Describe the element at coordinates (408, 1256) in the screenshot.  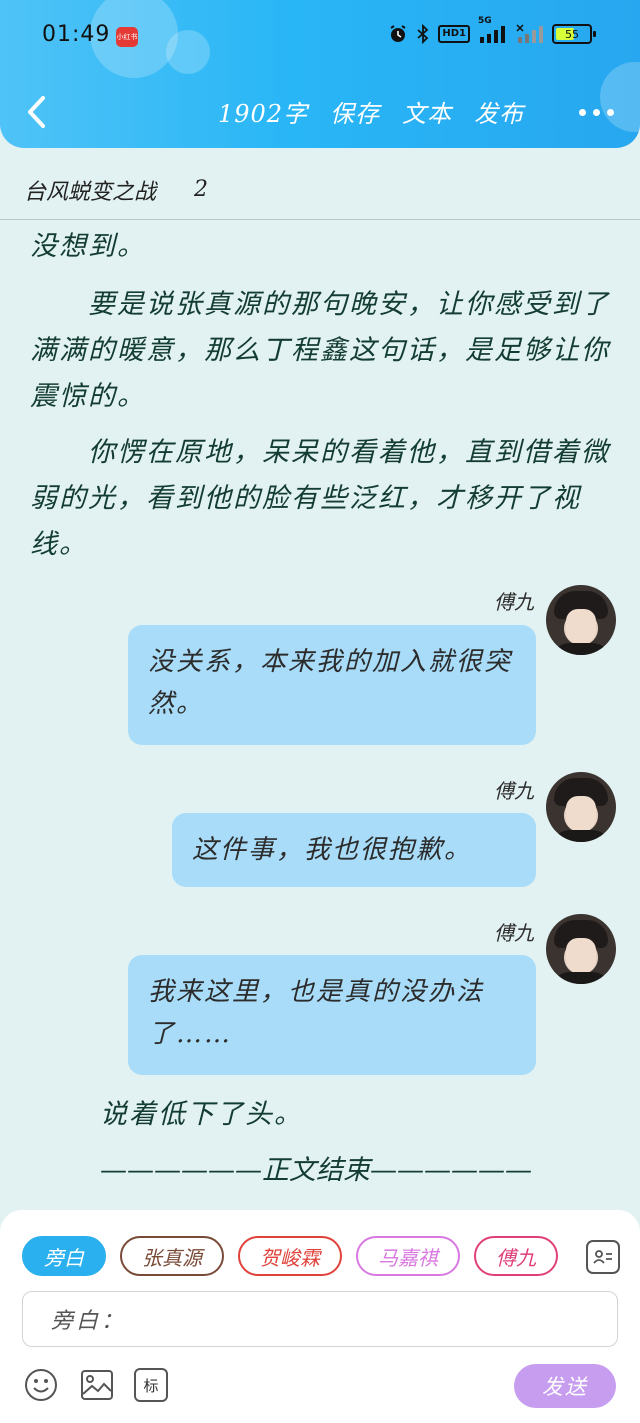
I see `chip-character: 马嘉祺` at that location.